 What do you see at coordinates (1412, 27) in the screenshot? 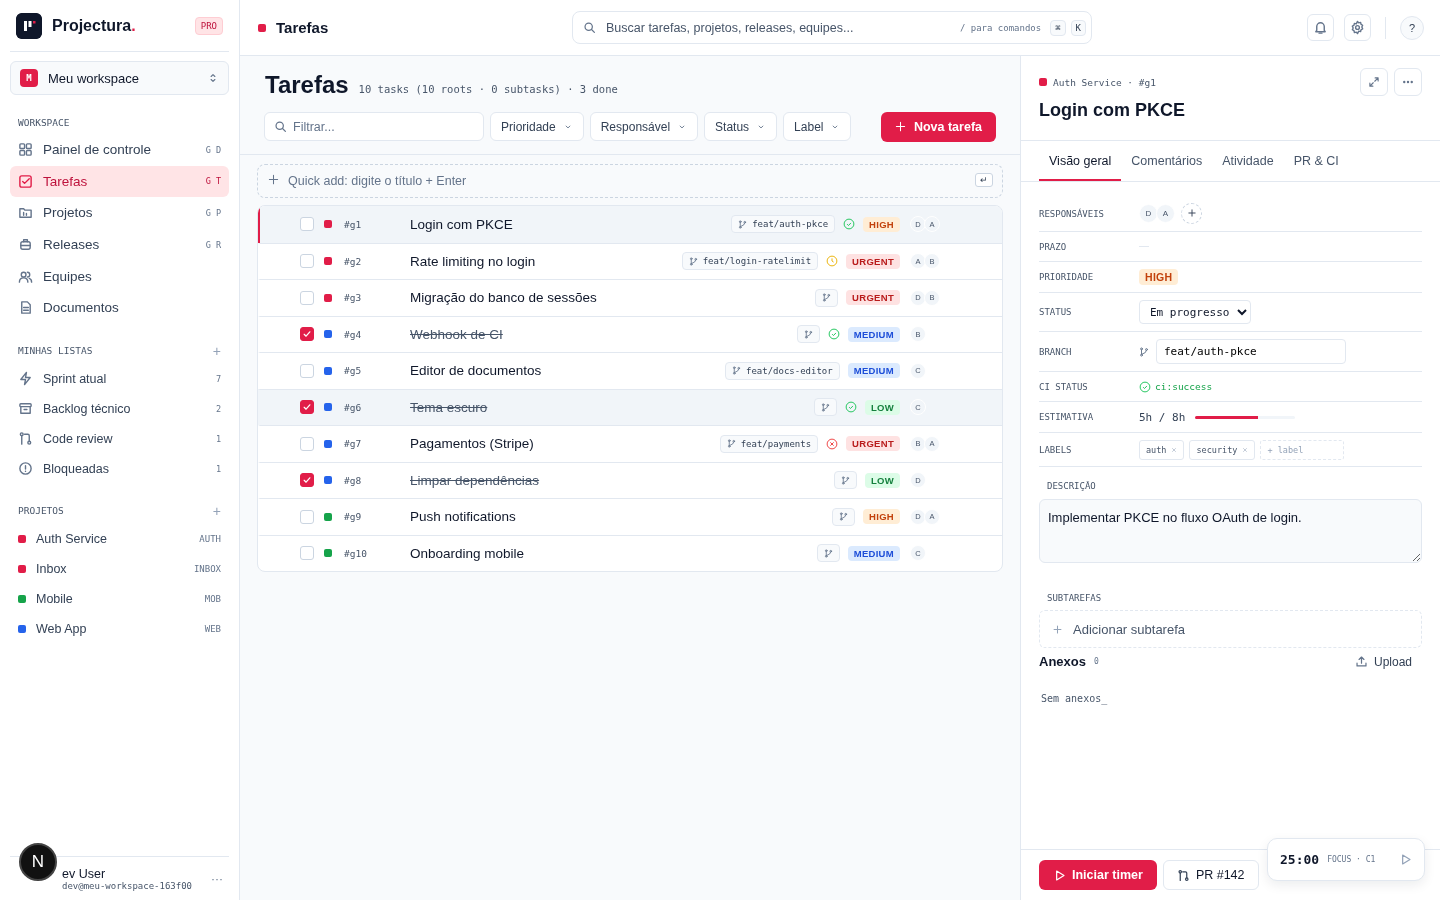
I see `help-button: ?` at bounding box center [1412, 27].